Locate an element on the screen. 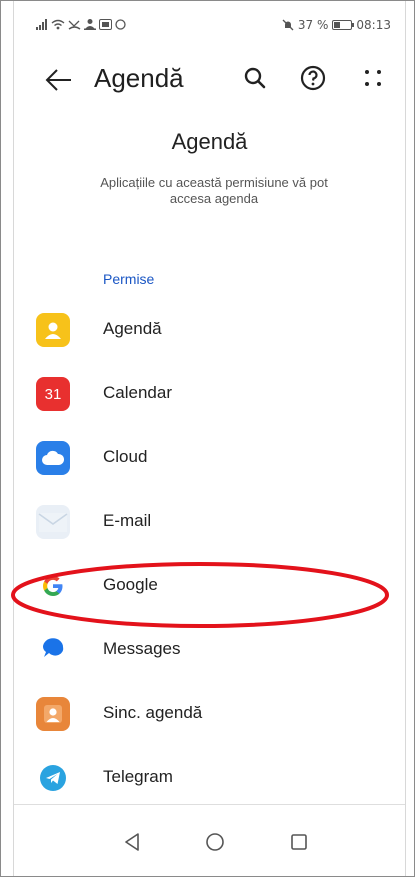 The height and width of the screenshot is (879, 417). bell-muted-icon is located at coordinates (288, 25).